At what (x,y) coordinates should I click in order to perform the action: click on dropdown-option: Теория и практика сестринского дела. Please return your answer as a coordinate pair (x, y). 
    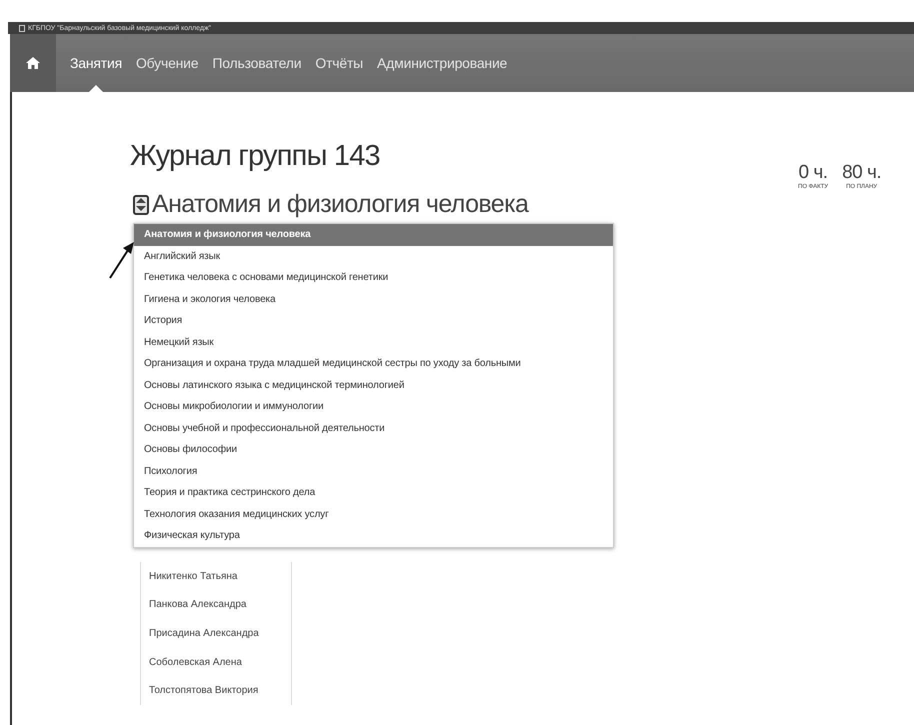
    Looking at the image, I should click on (373, 493).